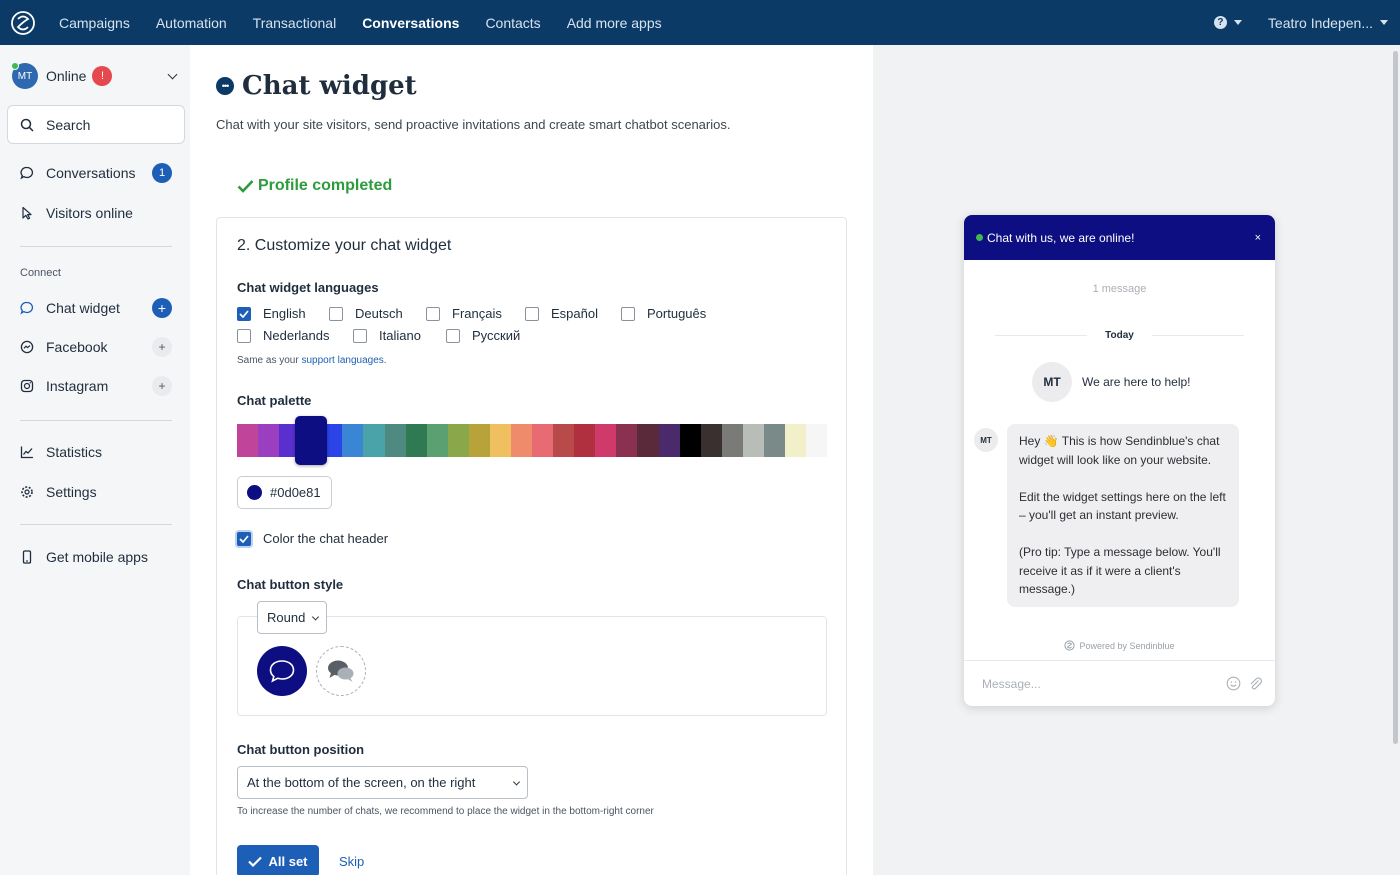  What do you see at coordinates (162, 386) in the screenshot?
I see `add-instagram-button: +` at bounding box center [162, 386].